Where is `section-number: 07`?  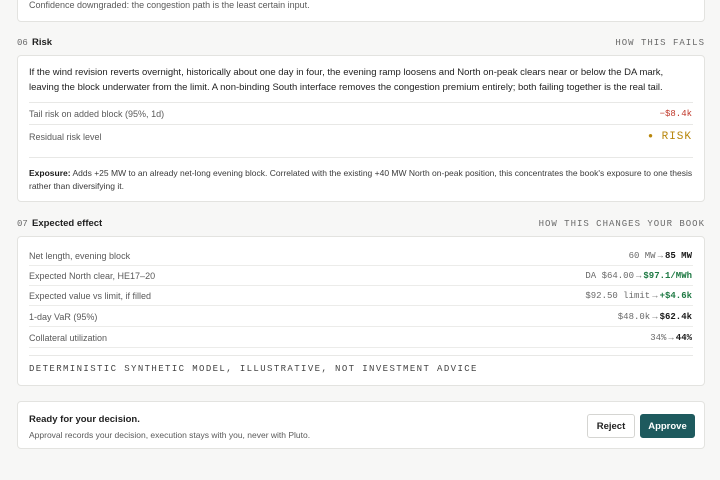 section-number: 07 is located at coordinates (22, 224).